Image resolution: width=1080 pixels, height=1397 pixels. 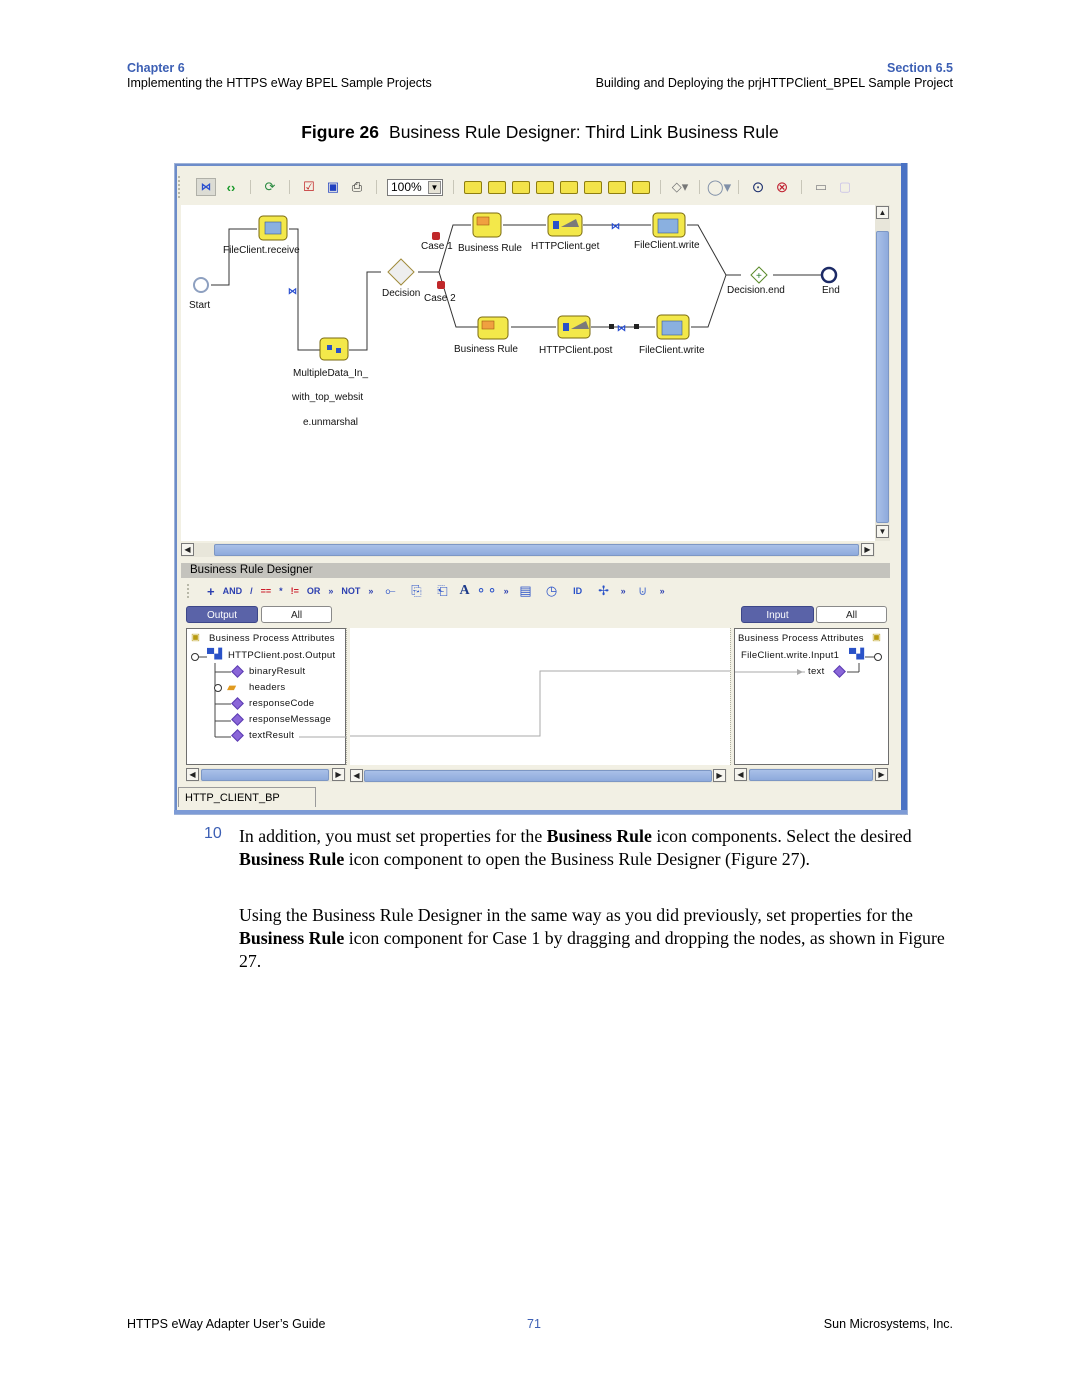 I want to click on bold-term: Business Rule, so click(x=292, y=938).